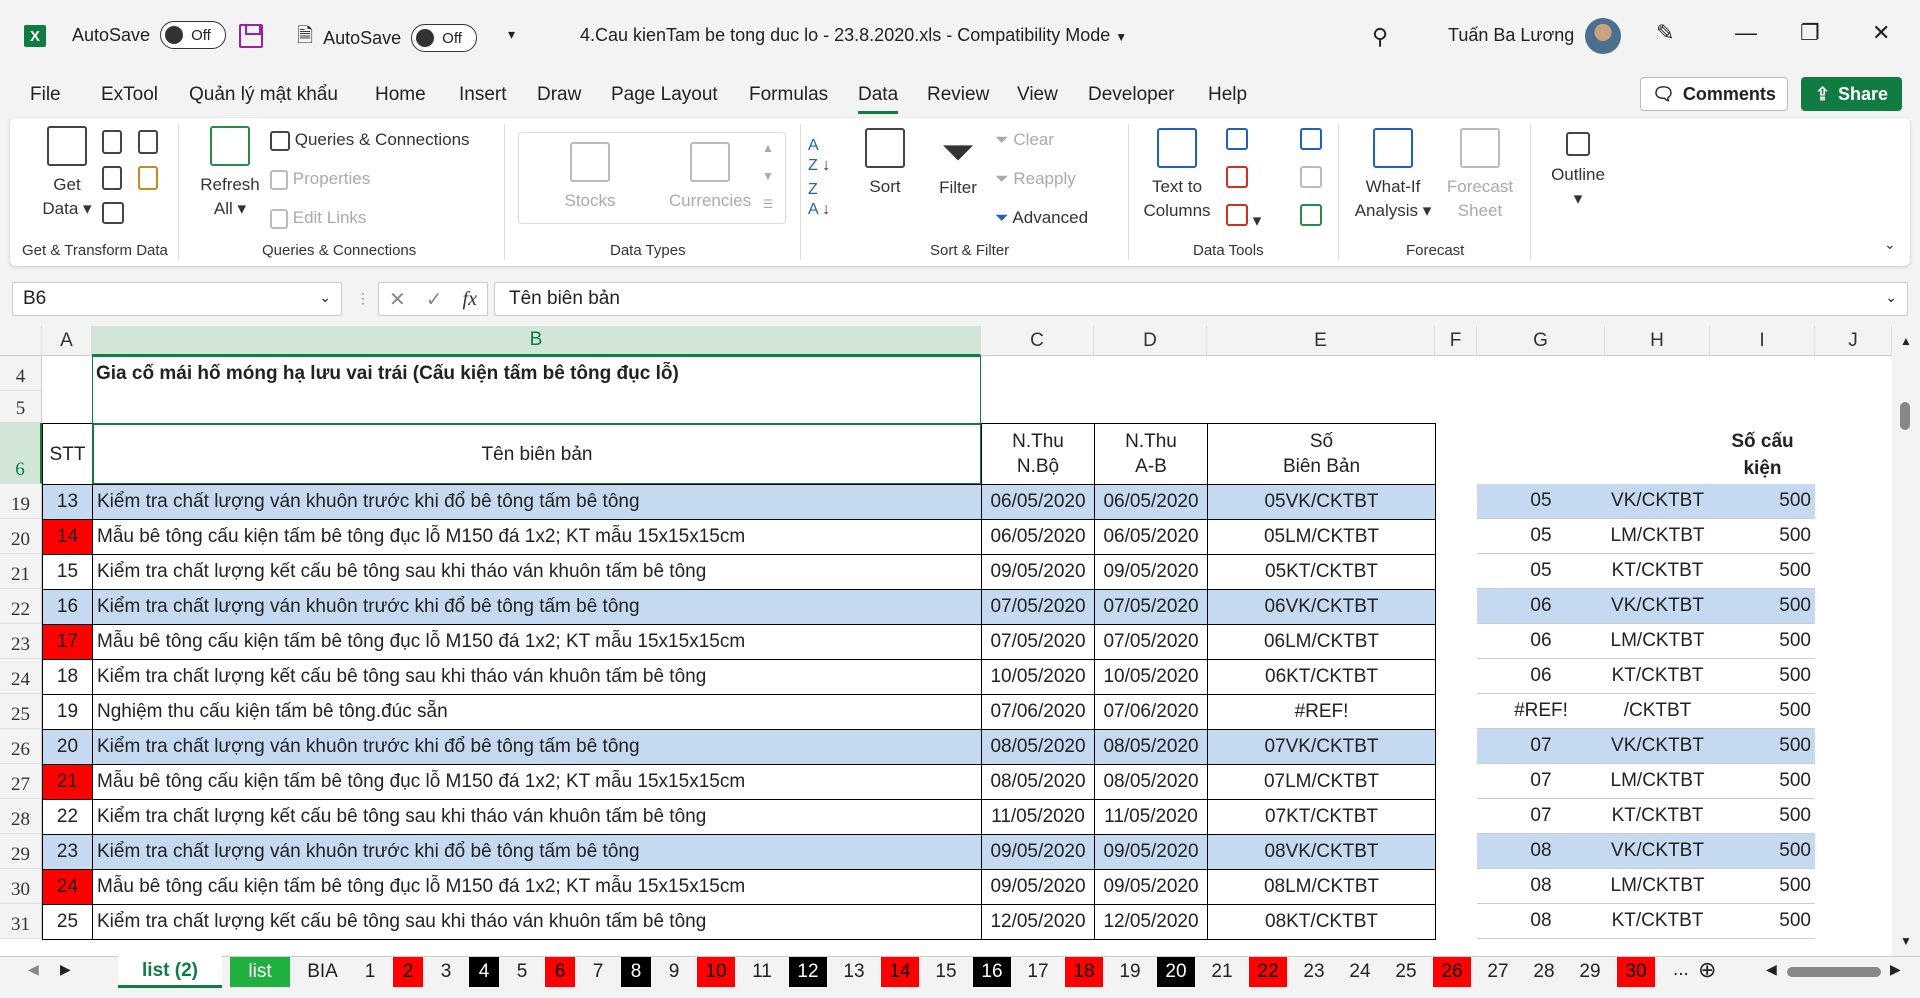 This screenshot has height=998, width=1920. I want to click on insert-function-icon: fx, so click(470, 299).